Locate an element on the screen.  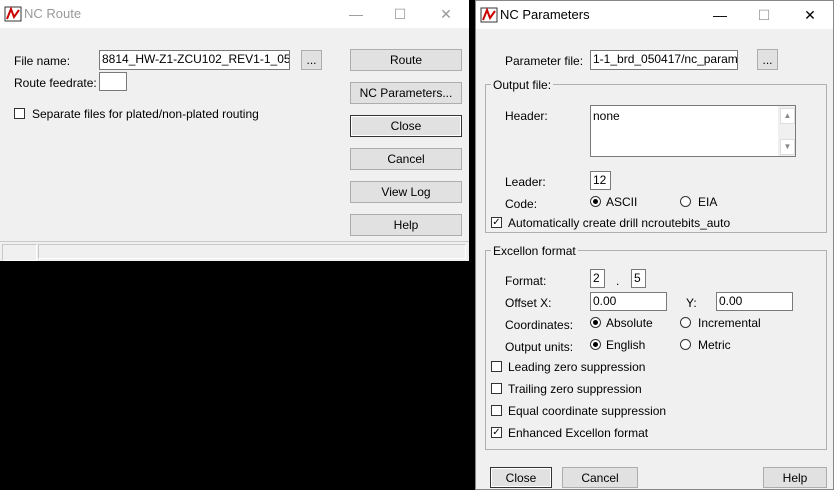
params-close-button: Close is located at coordinates (521, 477).